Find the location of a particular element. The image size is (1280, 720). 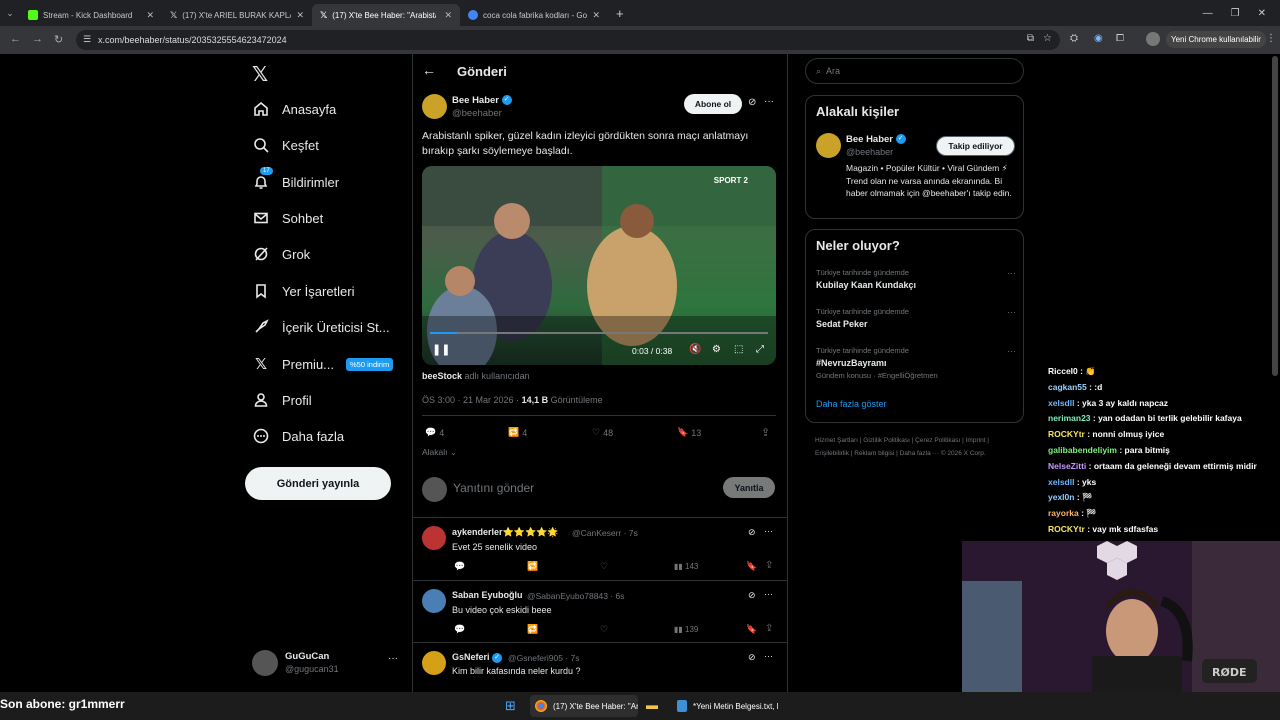

nav-item-messages: Sohbet is located at coordinates (287, 218).